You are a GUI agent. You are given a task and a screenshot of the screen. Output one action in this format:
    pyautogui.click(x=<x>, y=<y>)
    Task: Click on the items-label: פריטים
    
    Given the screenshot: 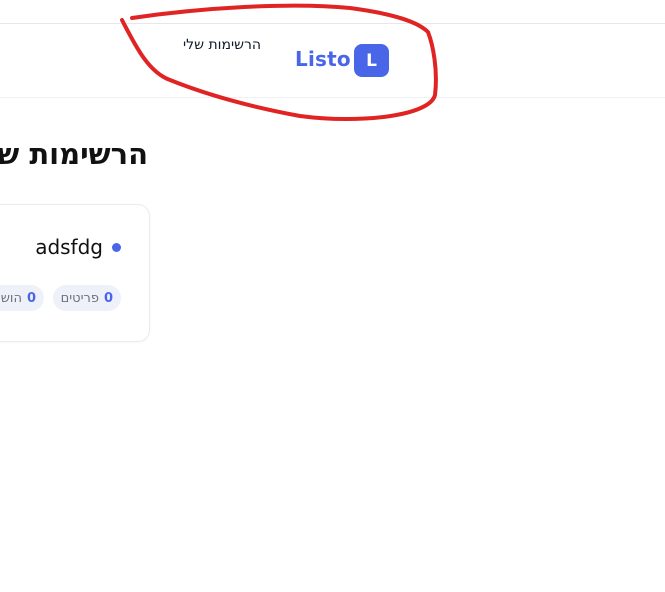 What is the action you would take?
    pyautogui.click(x=79, y=298)
    